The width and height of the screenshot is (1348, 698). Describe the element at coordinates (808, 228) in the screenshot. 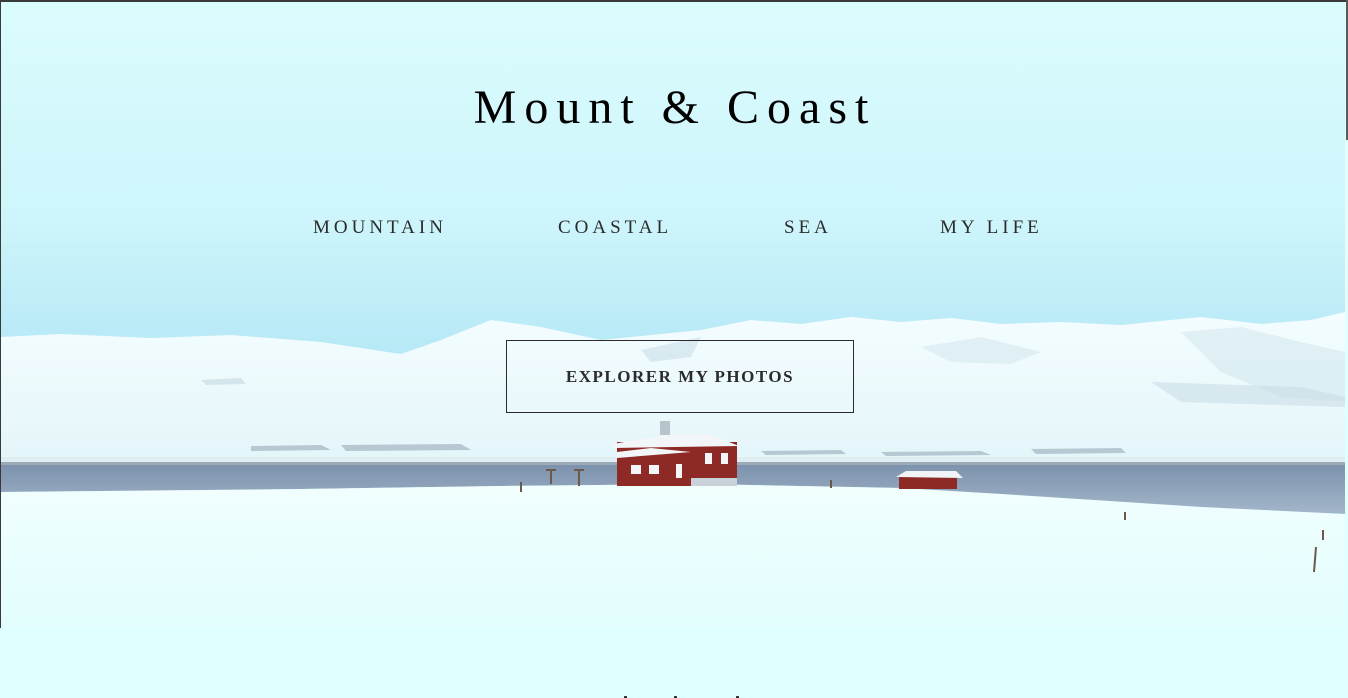

I see `nav-item-sea: SEA` at that location.